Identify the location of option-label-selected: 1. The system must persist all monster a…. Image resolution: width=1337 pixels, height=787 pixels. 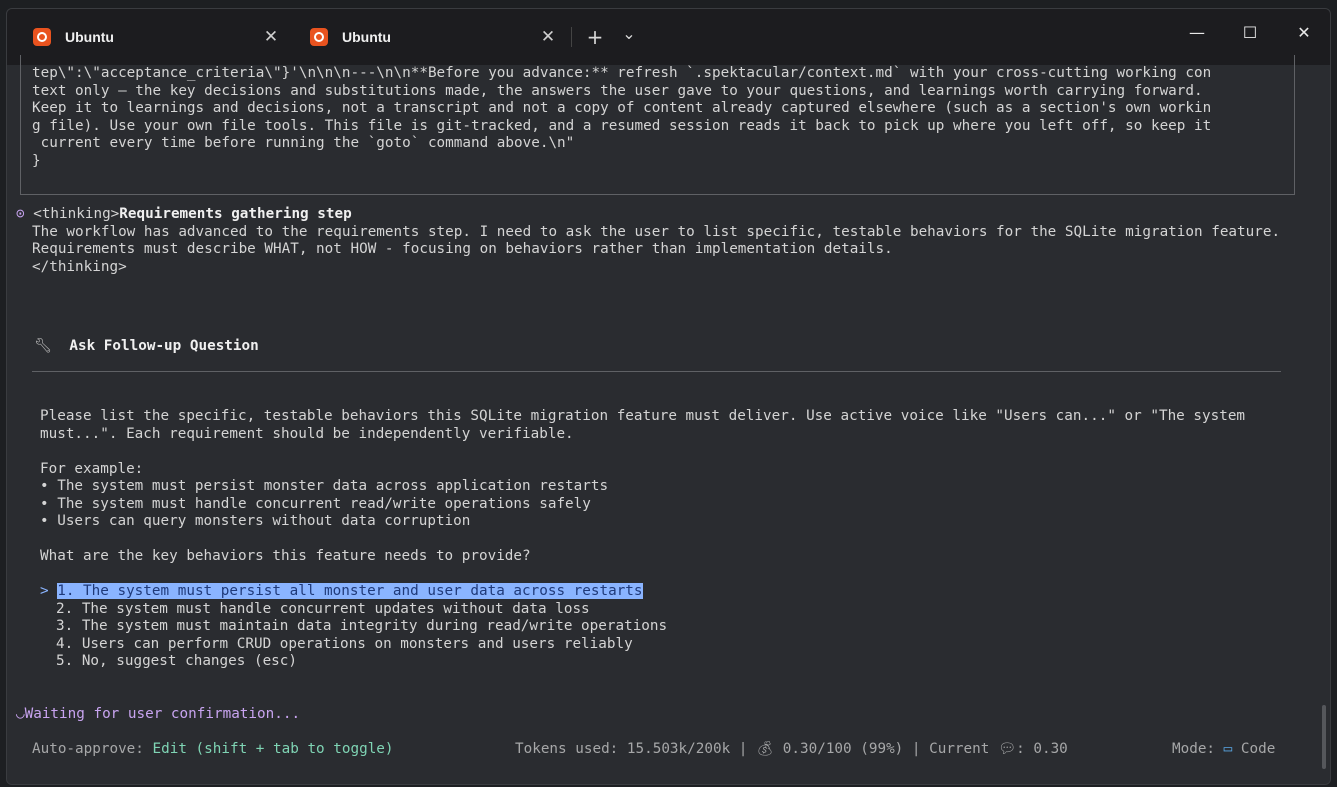
(350, 591).